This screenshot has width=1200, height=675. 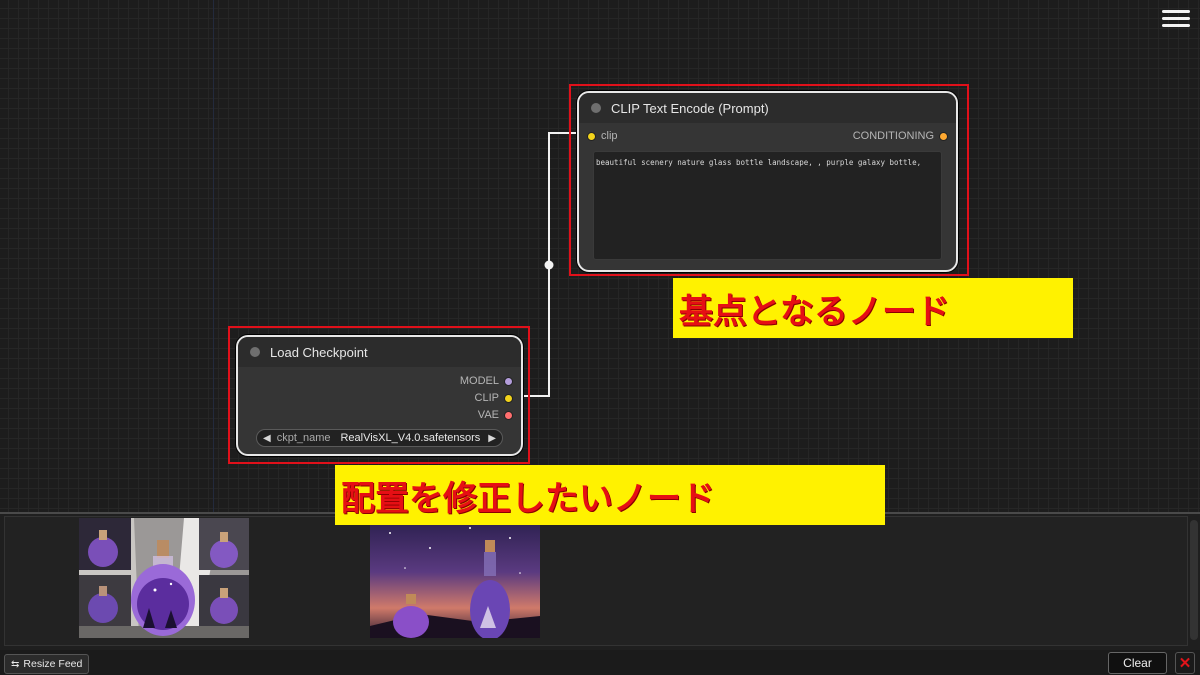 I want to click on resize-feed-label: Resize Feed, so click(x=53, y=664).